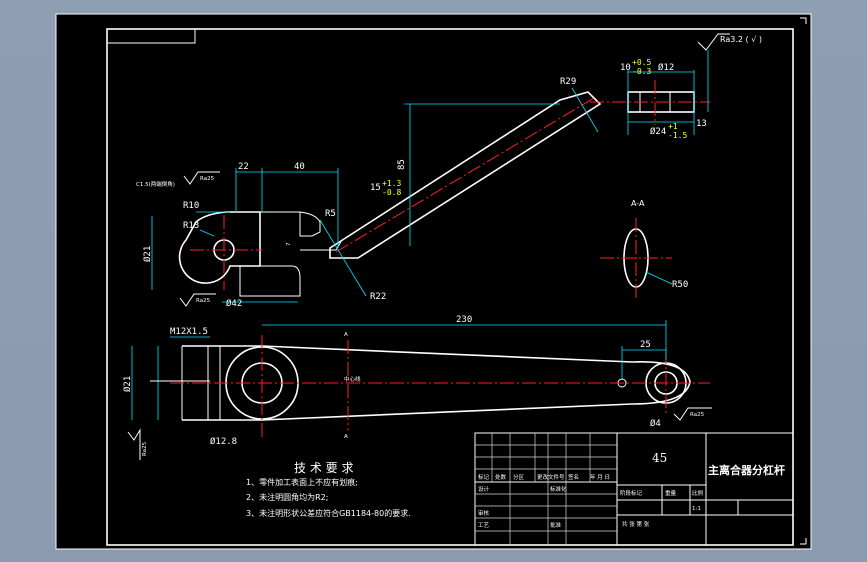 The width and height of the screenshot is (867, 562). I want to click on svg-text: R5, so click(330, 214).